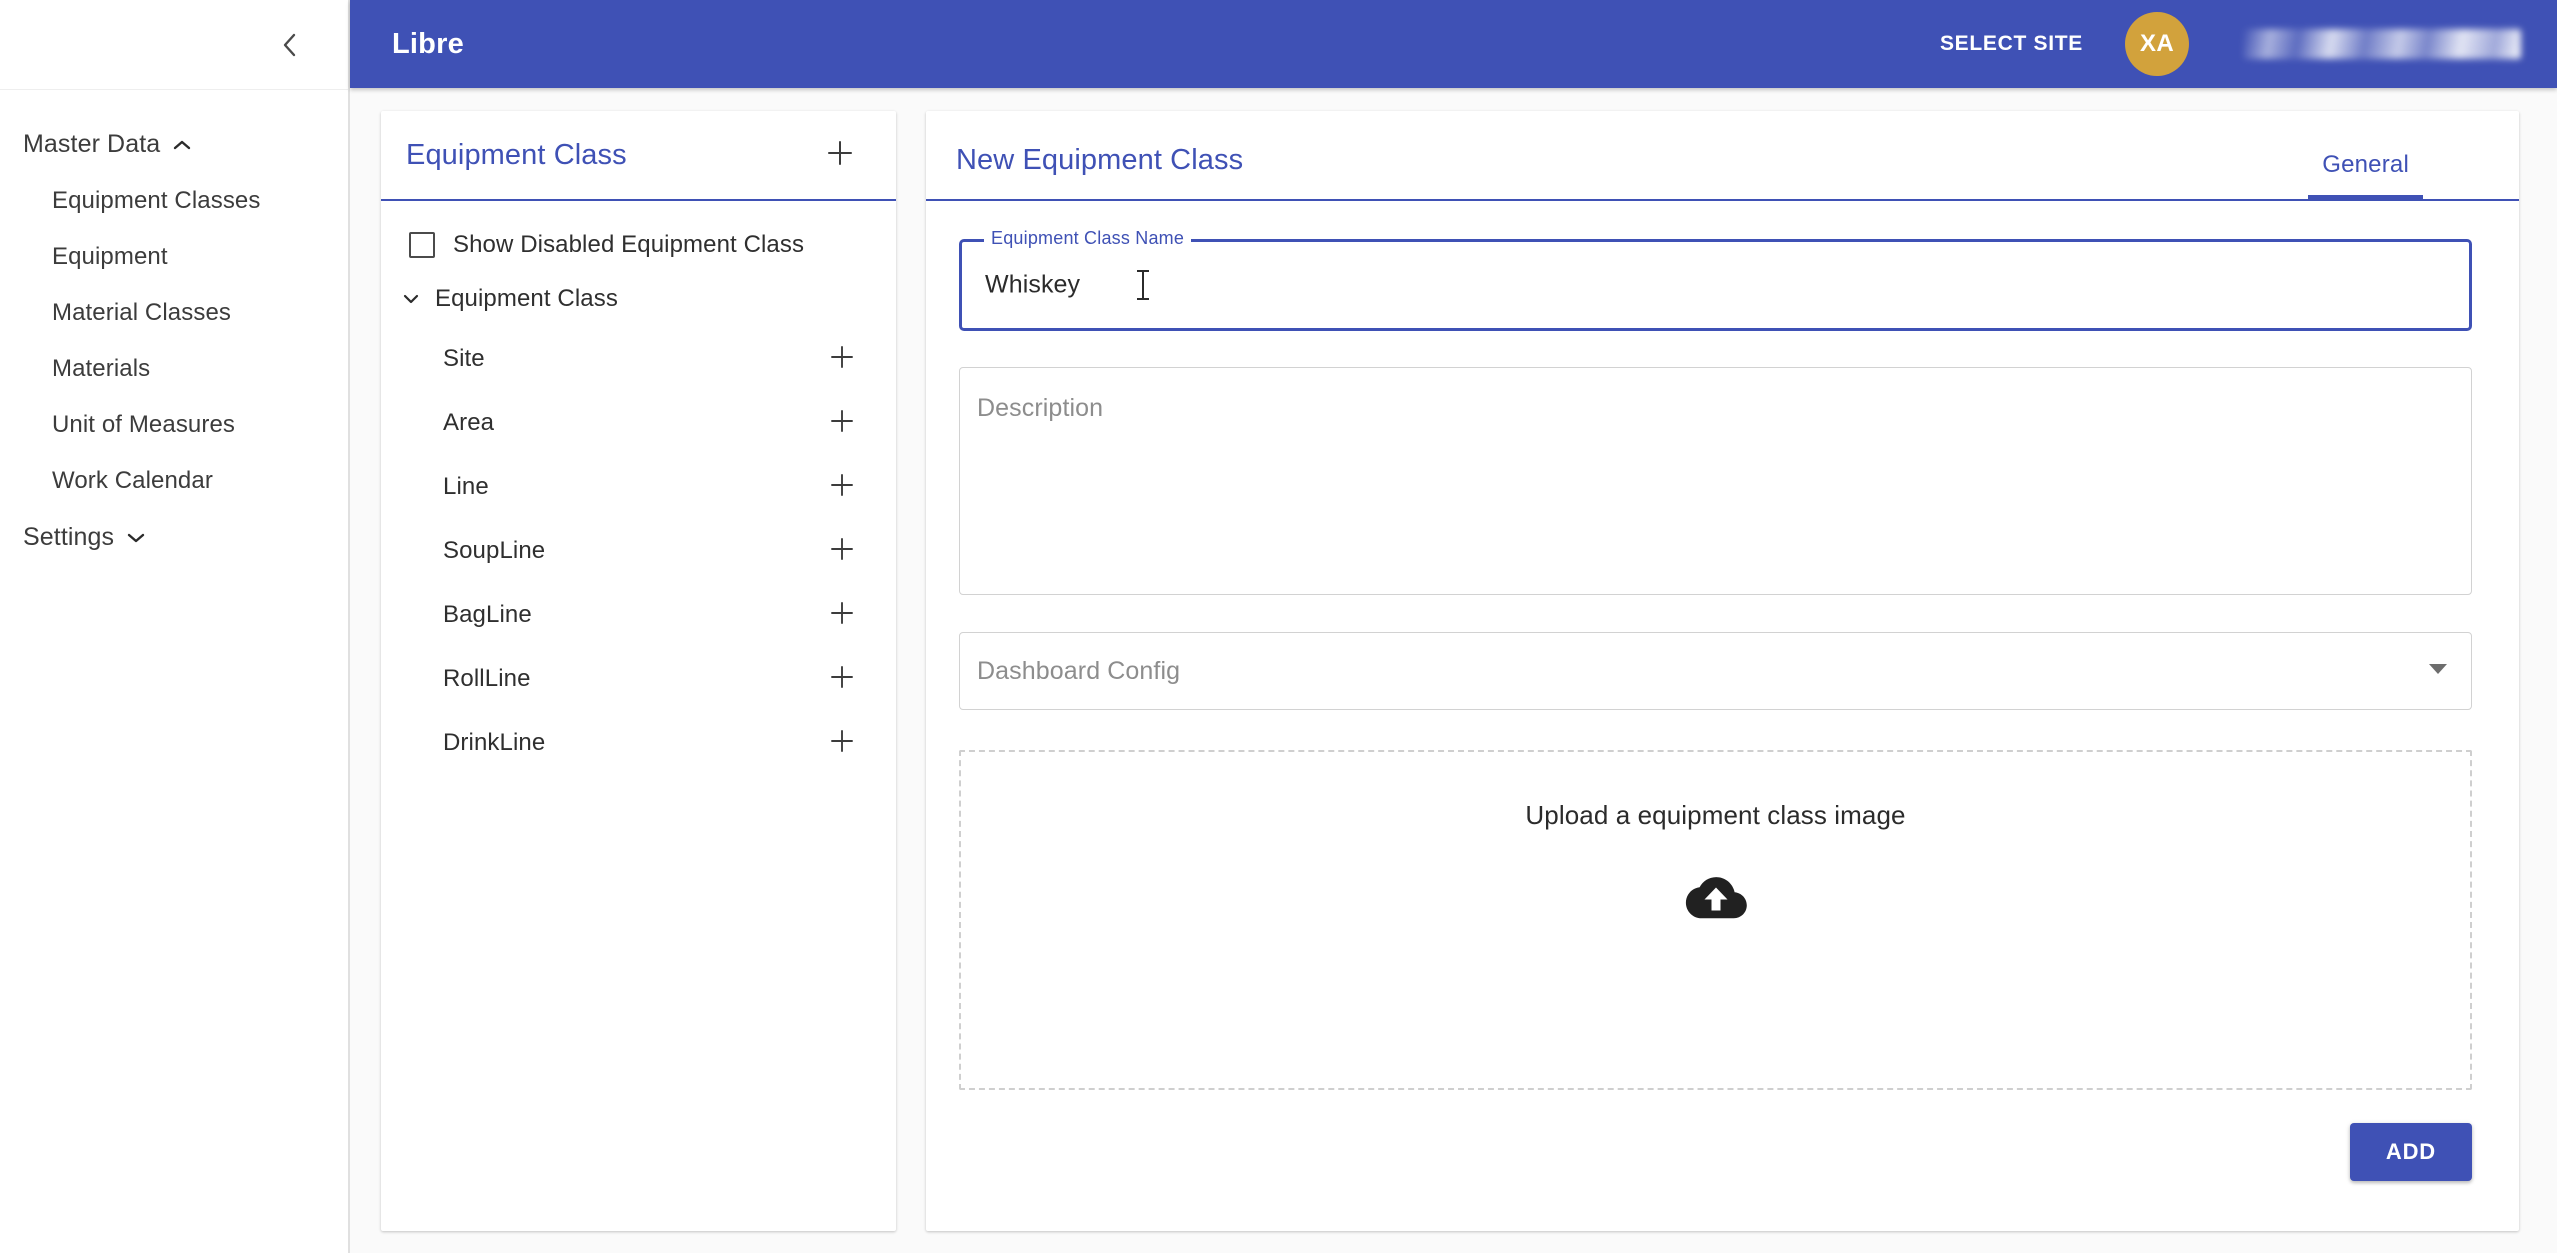  I want to click on list-panel-title: Equipment Class, so click(516, 154).